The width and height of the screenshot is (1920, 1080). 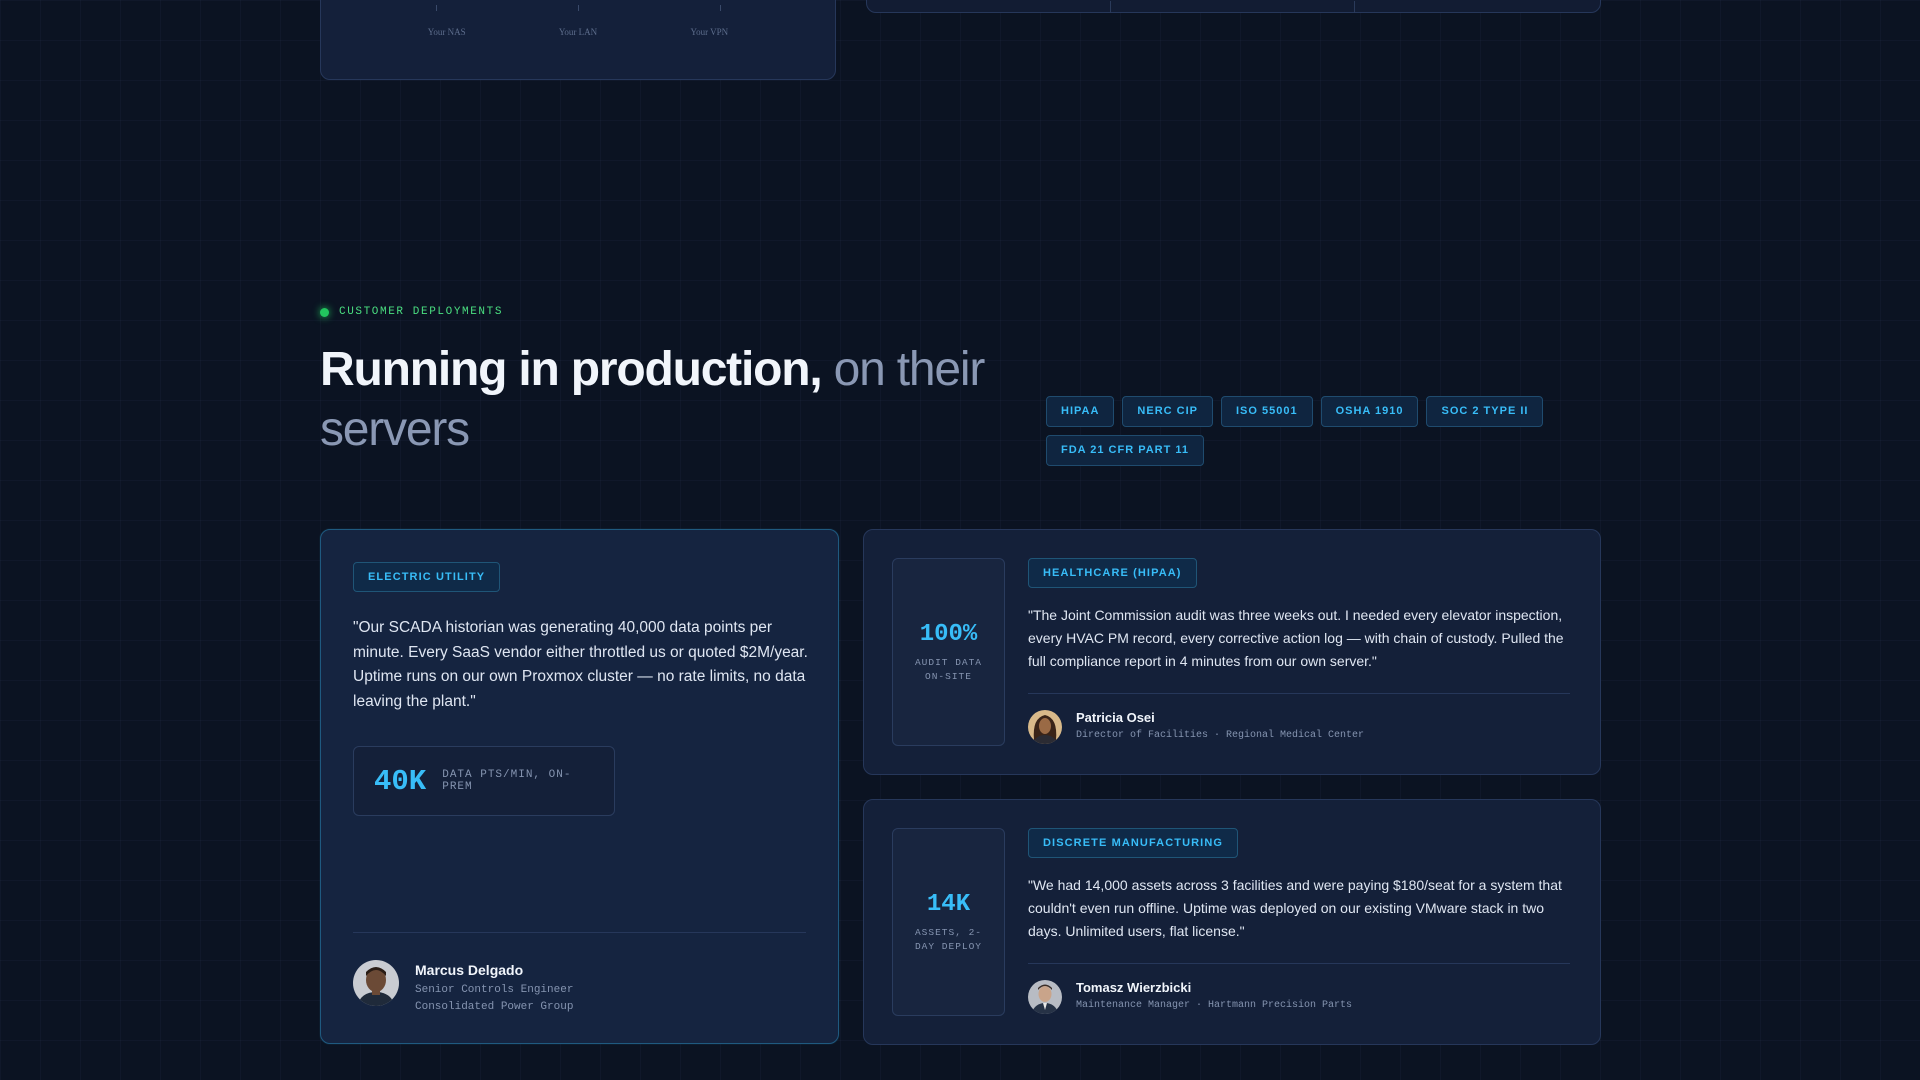 What do you see at coordinates (1112, 573) in the screenshot?
I see `industry-tag: HEALTHCARE (HIPAA)` at bounding box center [1112, 573].